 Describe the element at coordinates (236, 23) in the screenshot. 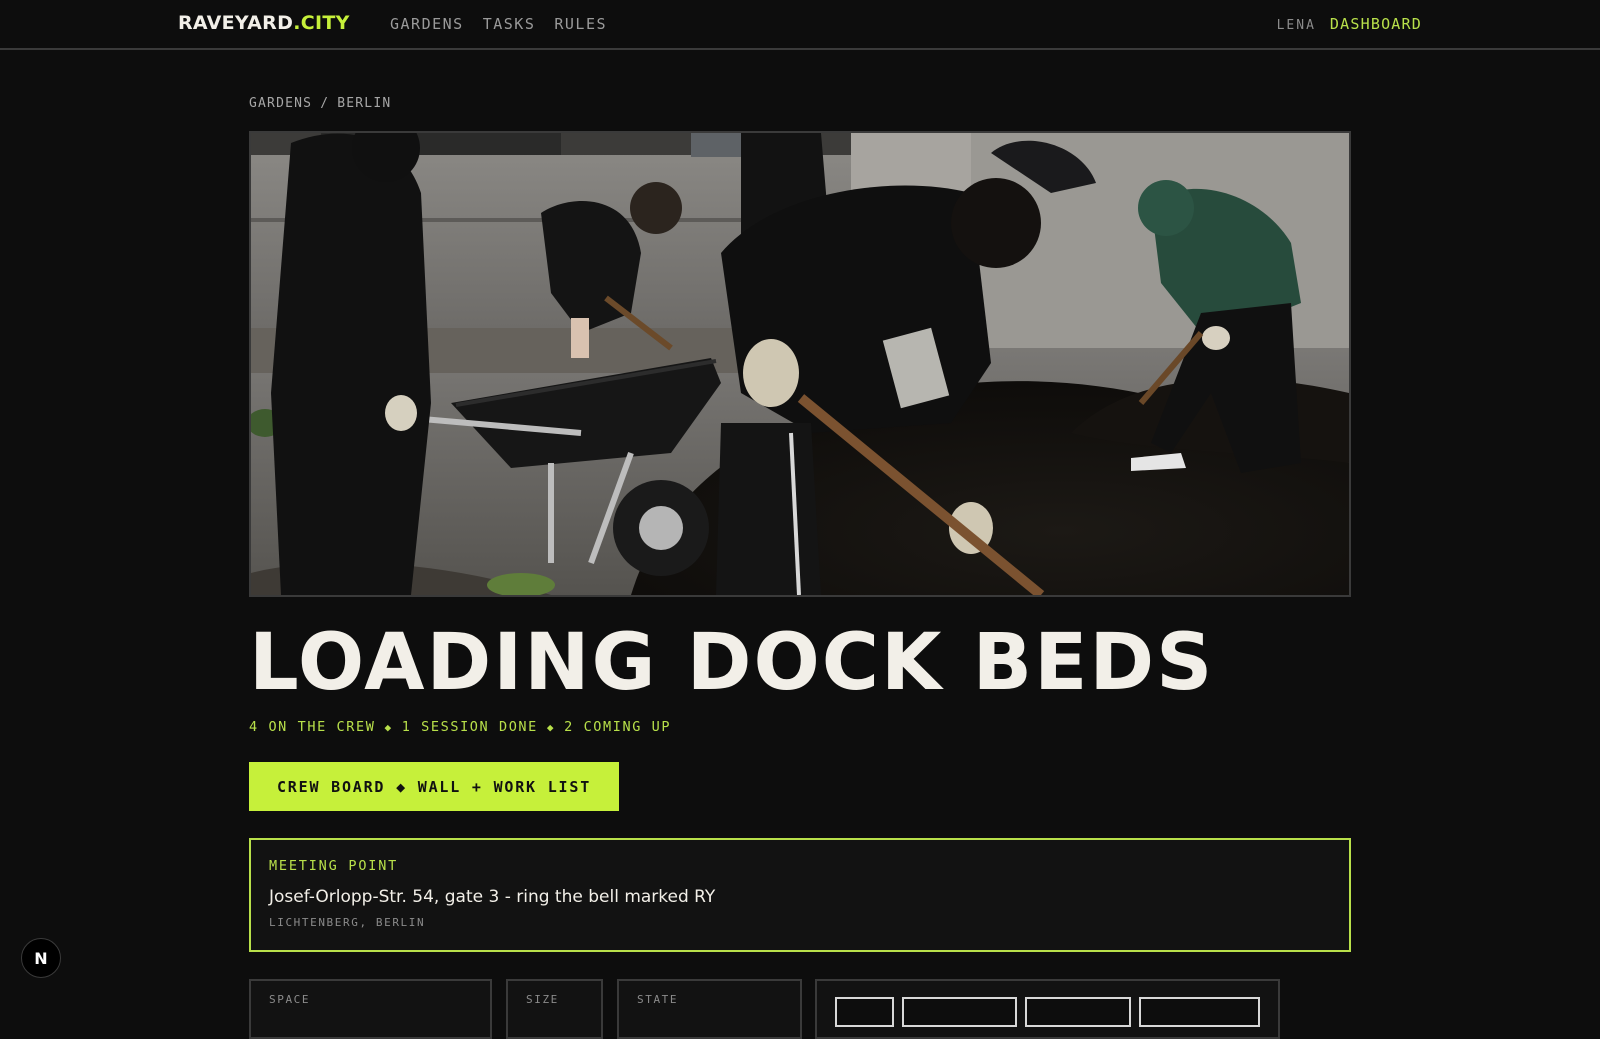

I see `brand-main: RAVEYARD` at that location.